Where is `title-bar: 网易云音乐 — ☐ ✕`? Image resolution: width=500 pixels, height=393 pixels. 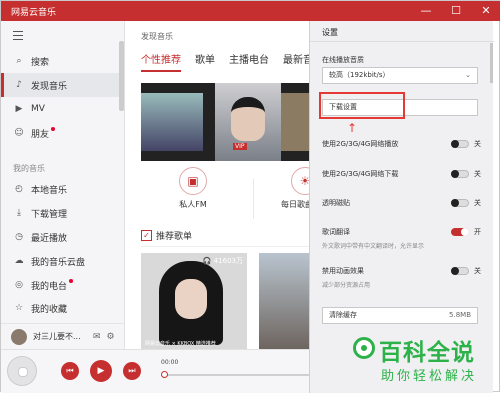 title-bar: 网易云音乐 — ☐ ✕ is located at coordinates (250, 11).